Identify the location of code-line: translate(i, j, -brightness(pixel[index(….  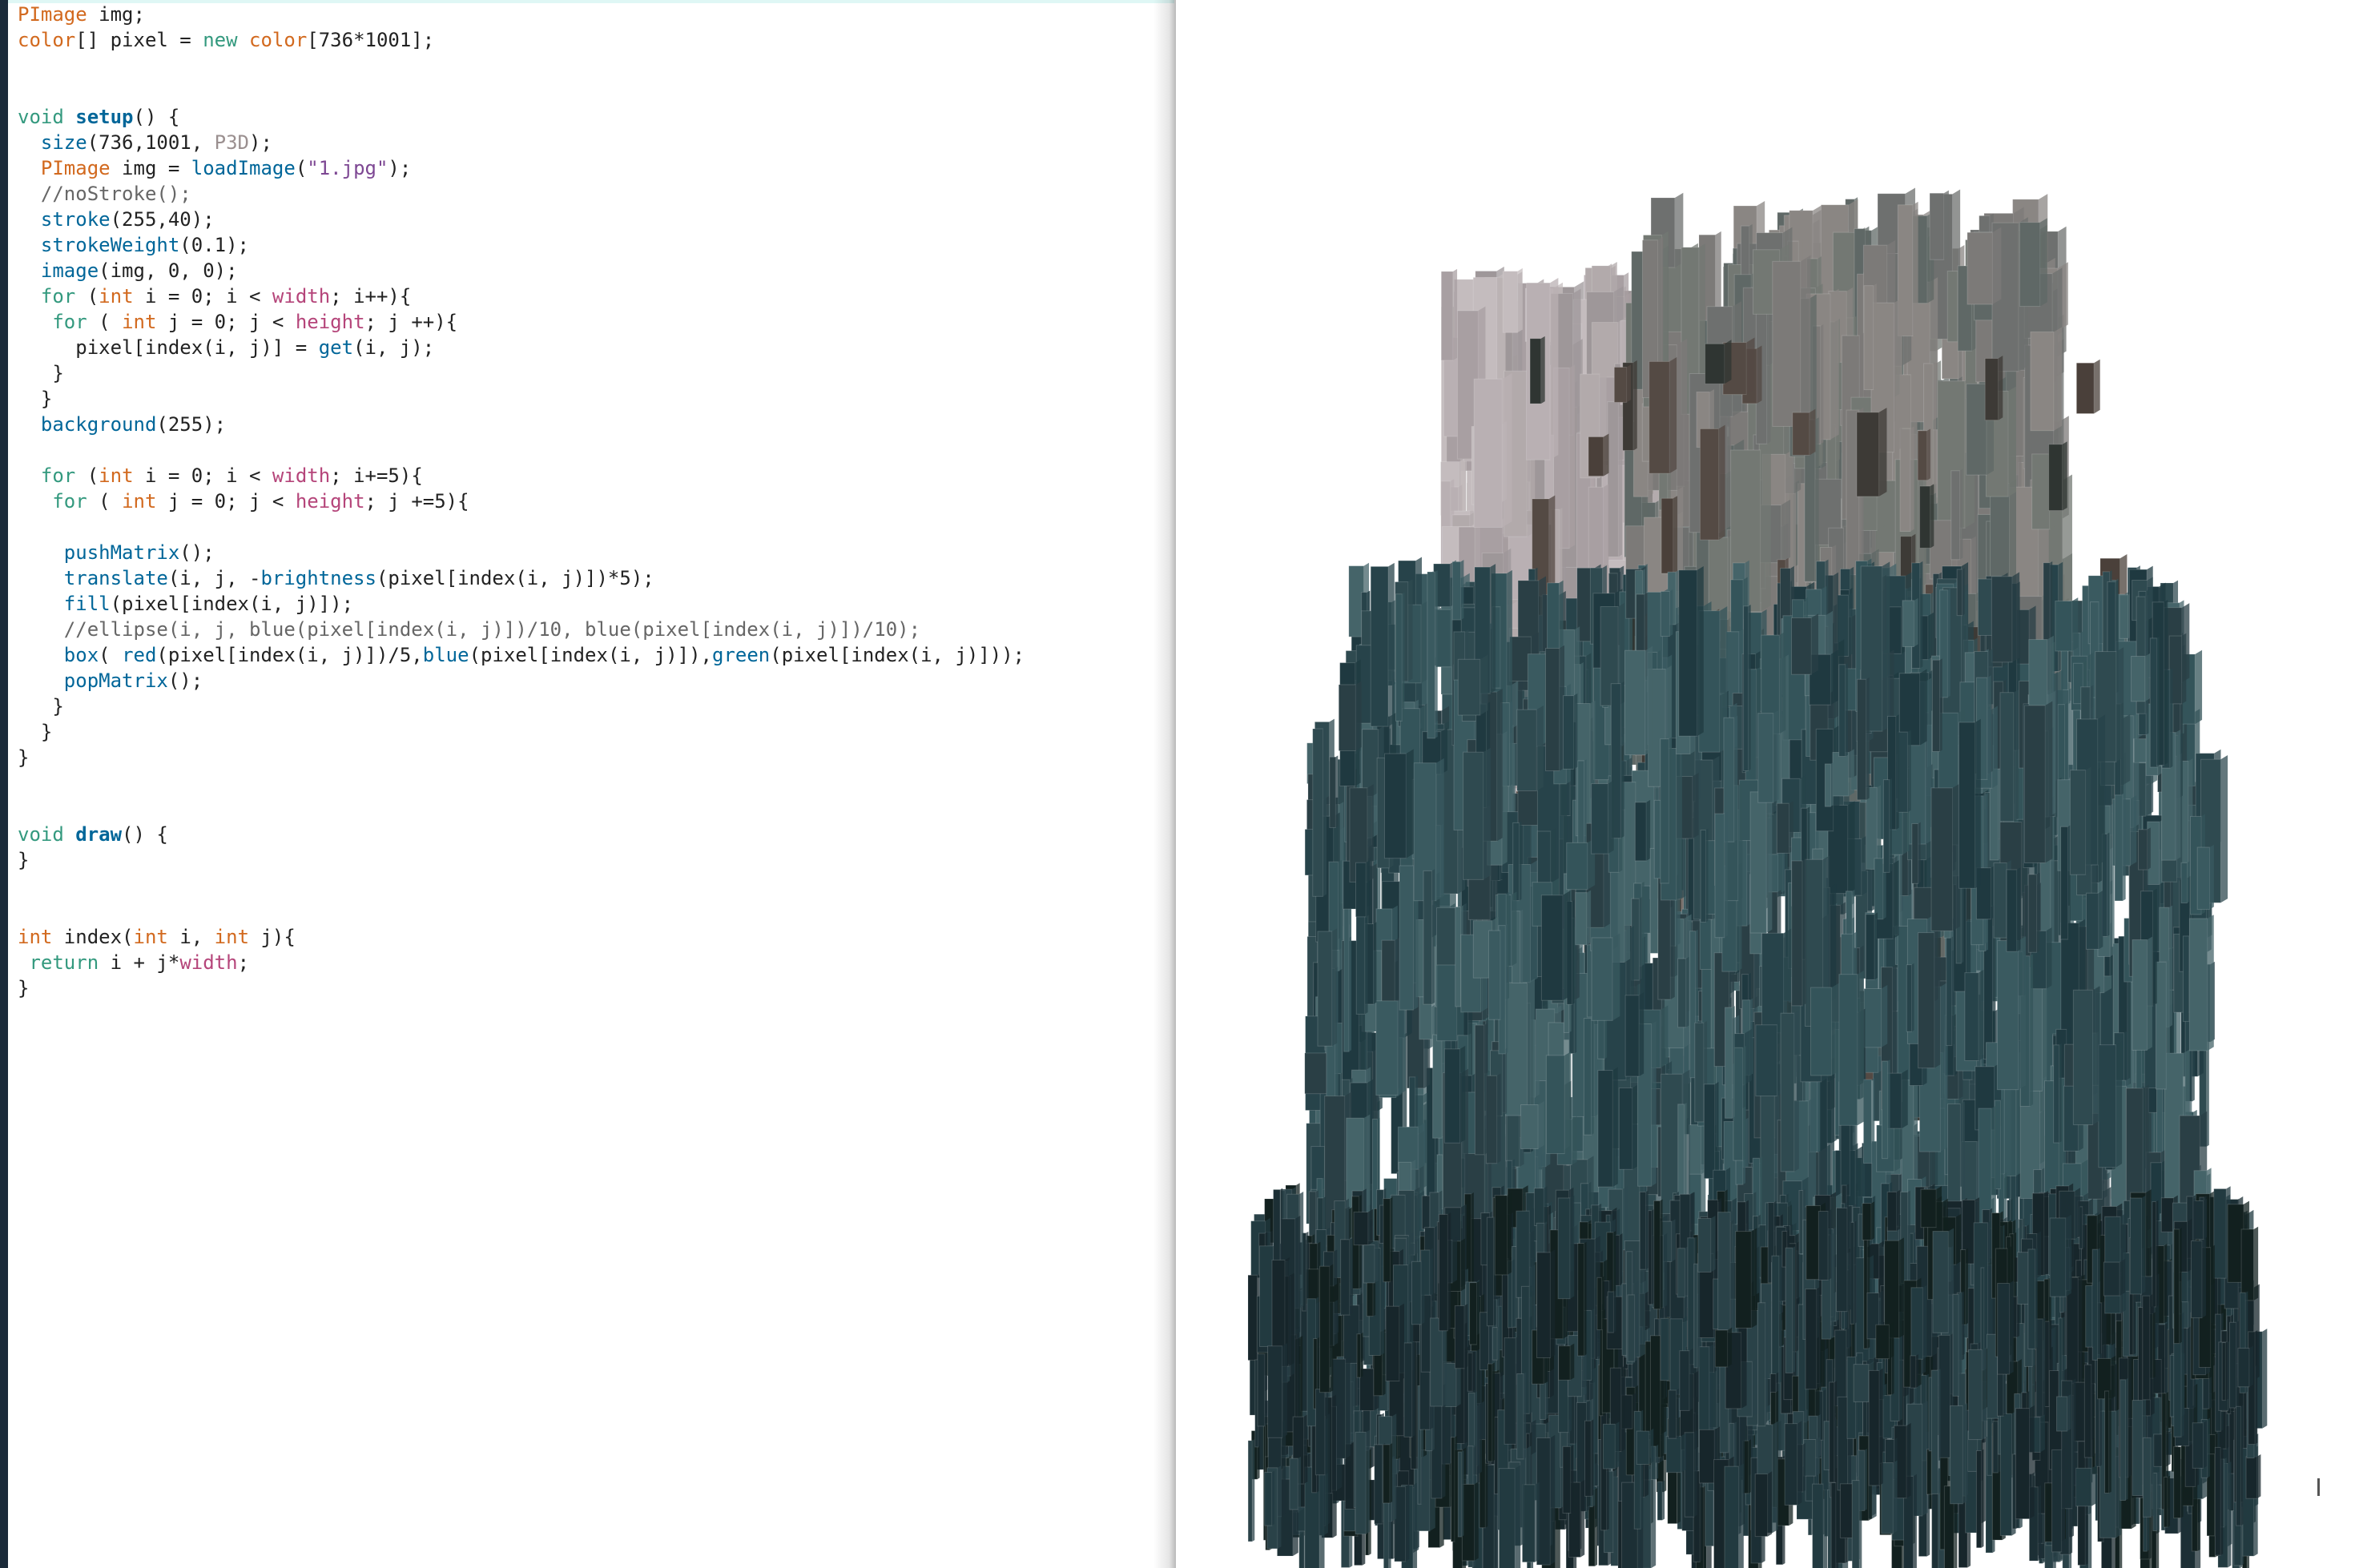
(521, 578).